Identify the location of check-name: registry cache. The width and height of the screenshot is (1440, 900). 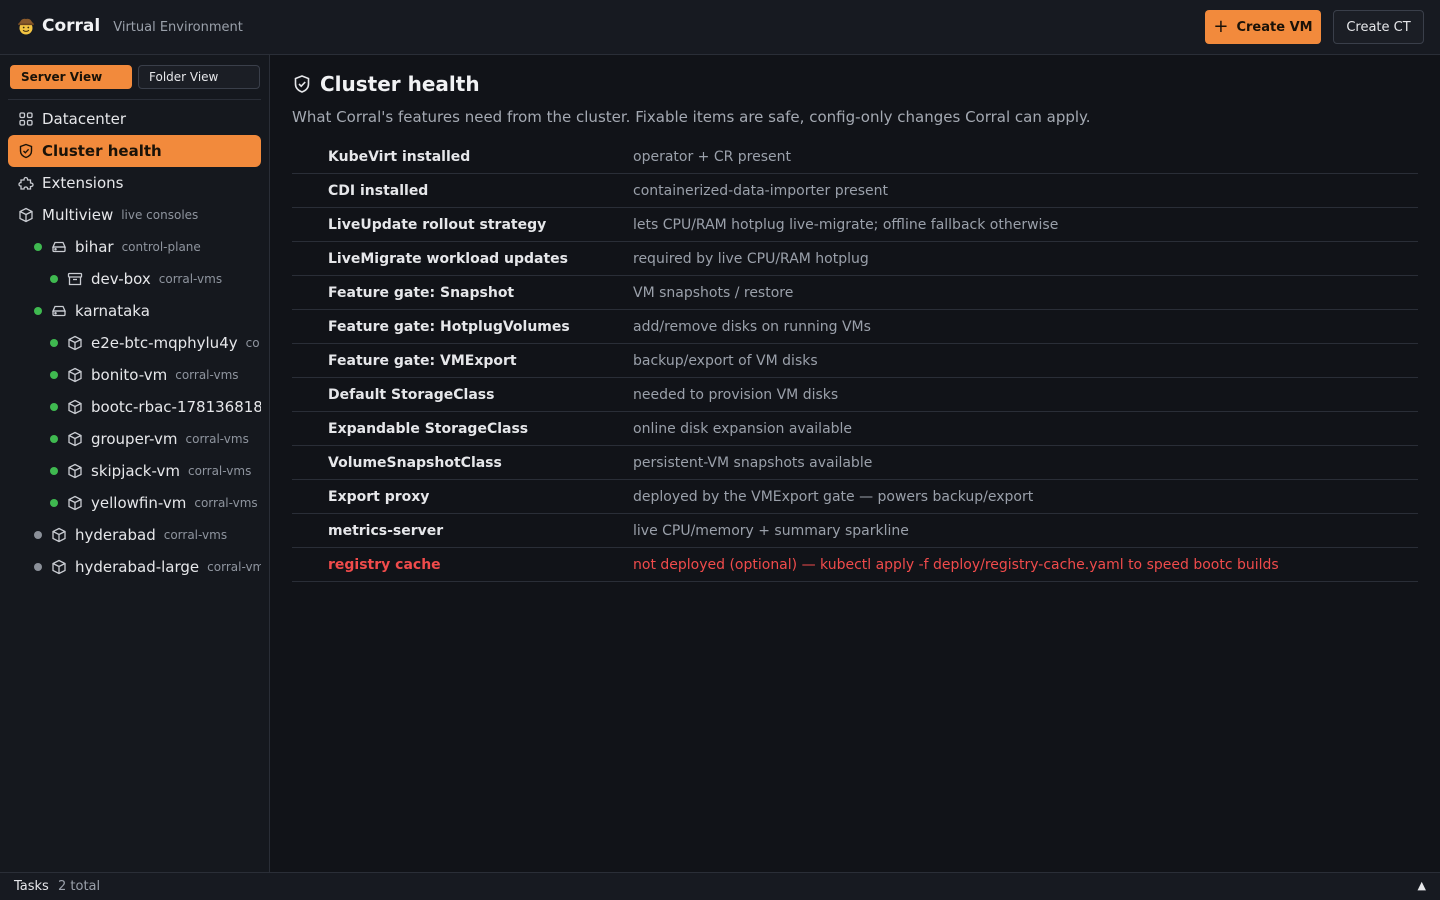
(384, 565).